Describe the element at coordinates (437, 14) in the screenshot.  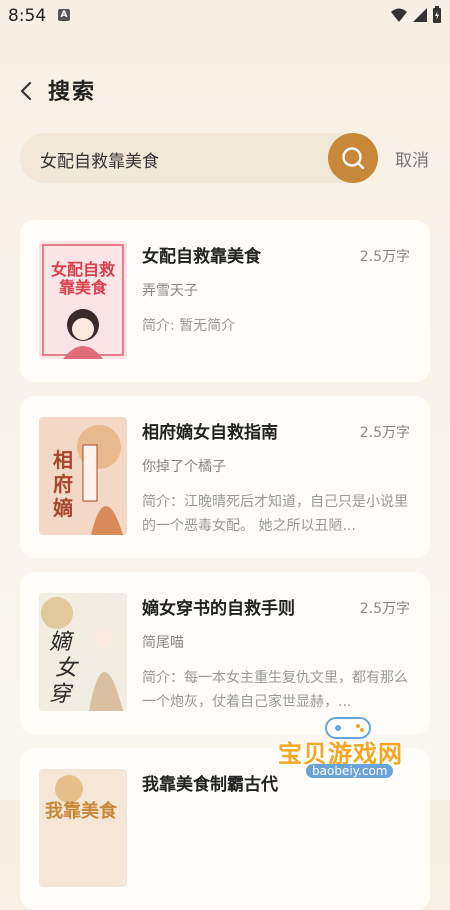
I see `battery-icon` at that location.